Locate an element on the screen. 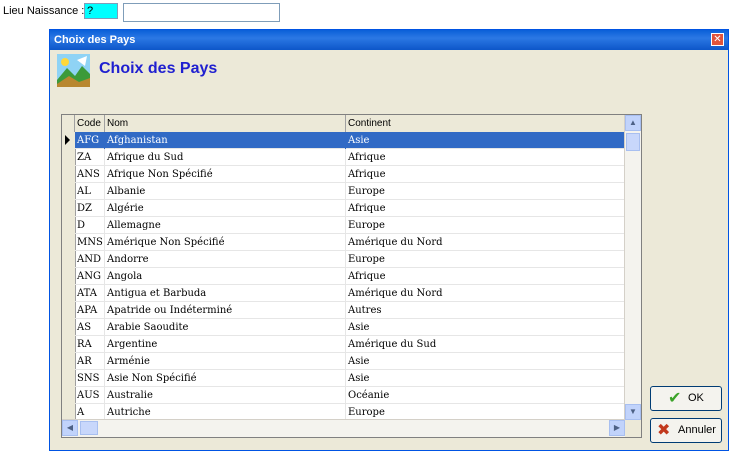  cell-nom: Amérique Non Spécifié is located at coordinates (225, 242).